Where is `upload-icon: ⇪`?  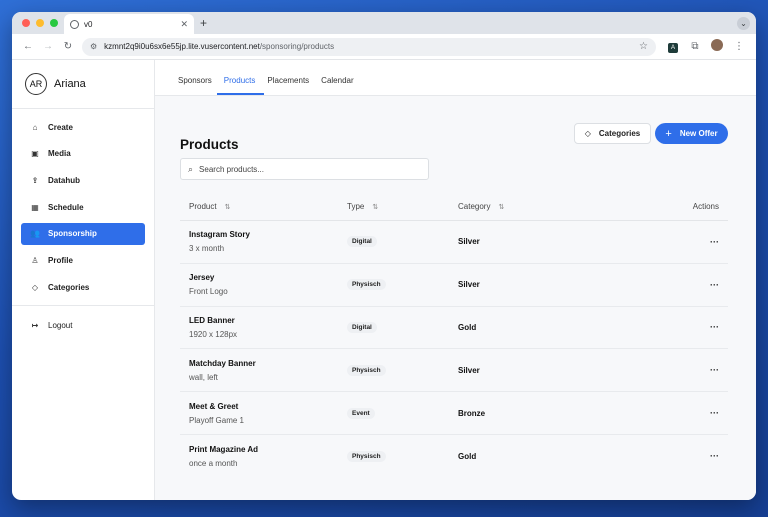
upload-icon: ⇪ is located at coordinates (35, 180).